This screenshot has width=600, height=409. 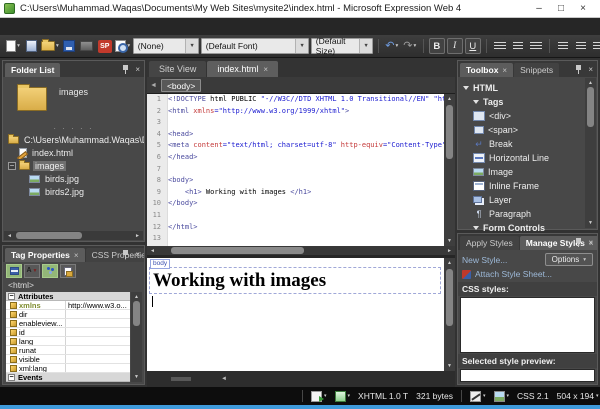 I want to click on h1-block-outline: Working with images, so click(x=295, y=280).